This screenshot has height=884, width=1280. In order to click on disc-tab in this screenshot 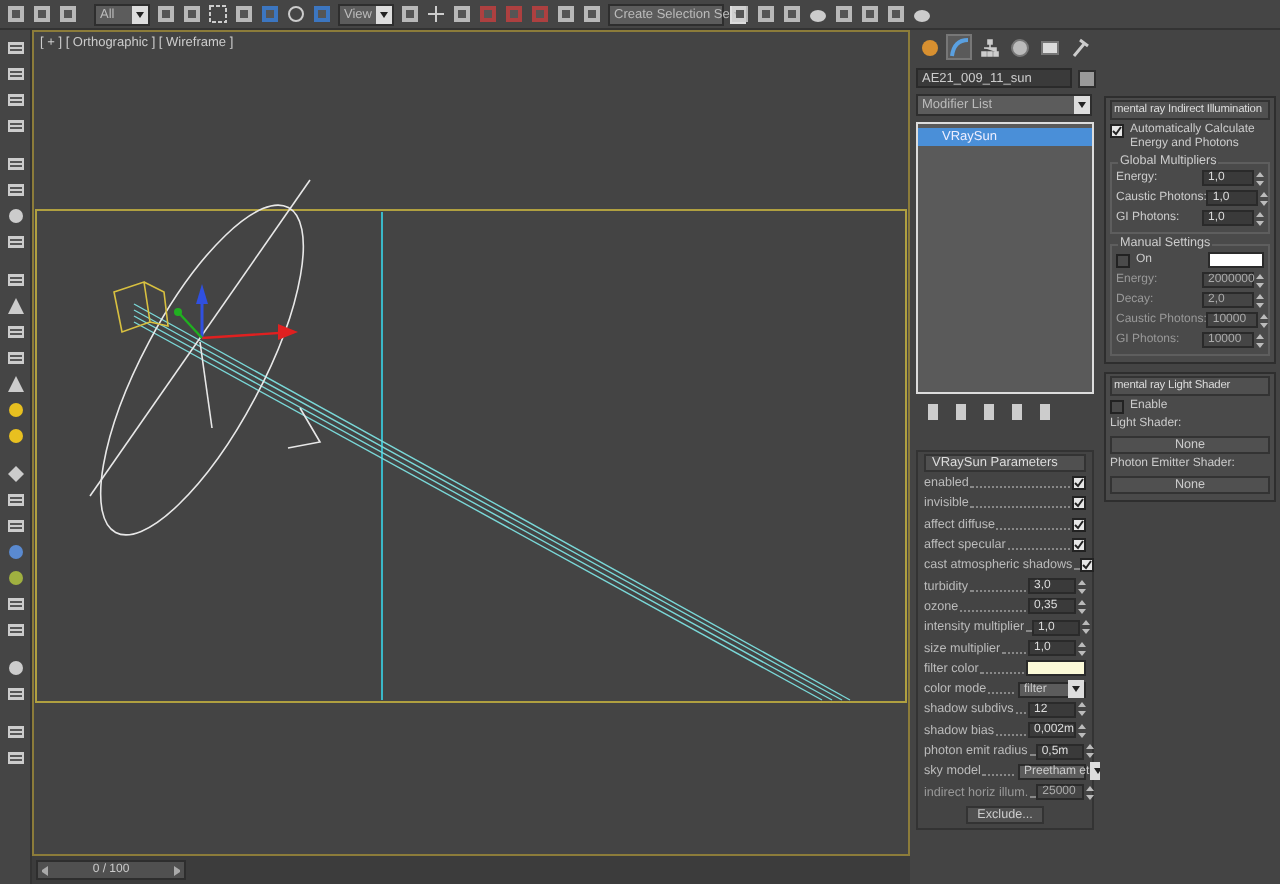, I will do `click(1019, 47)`.